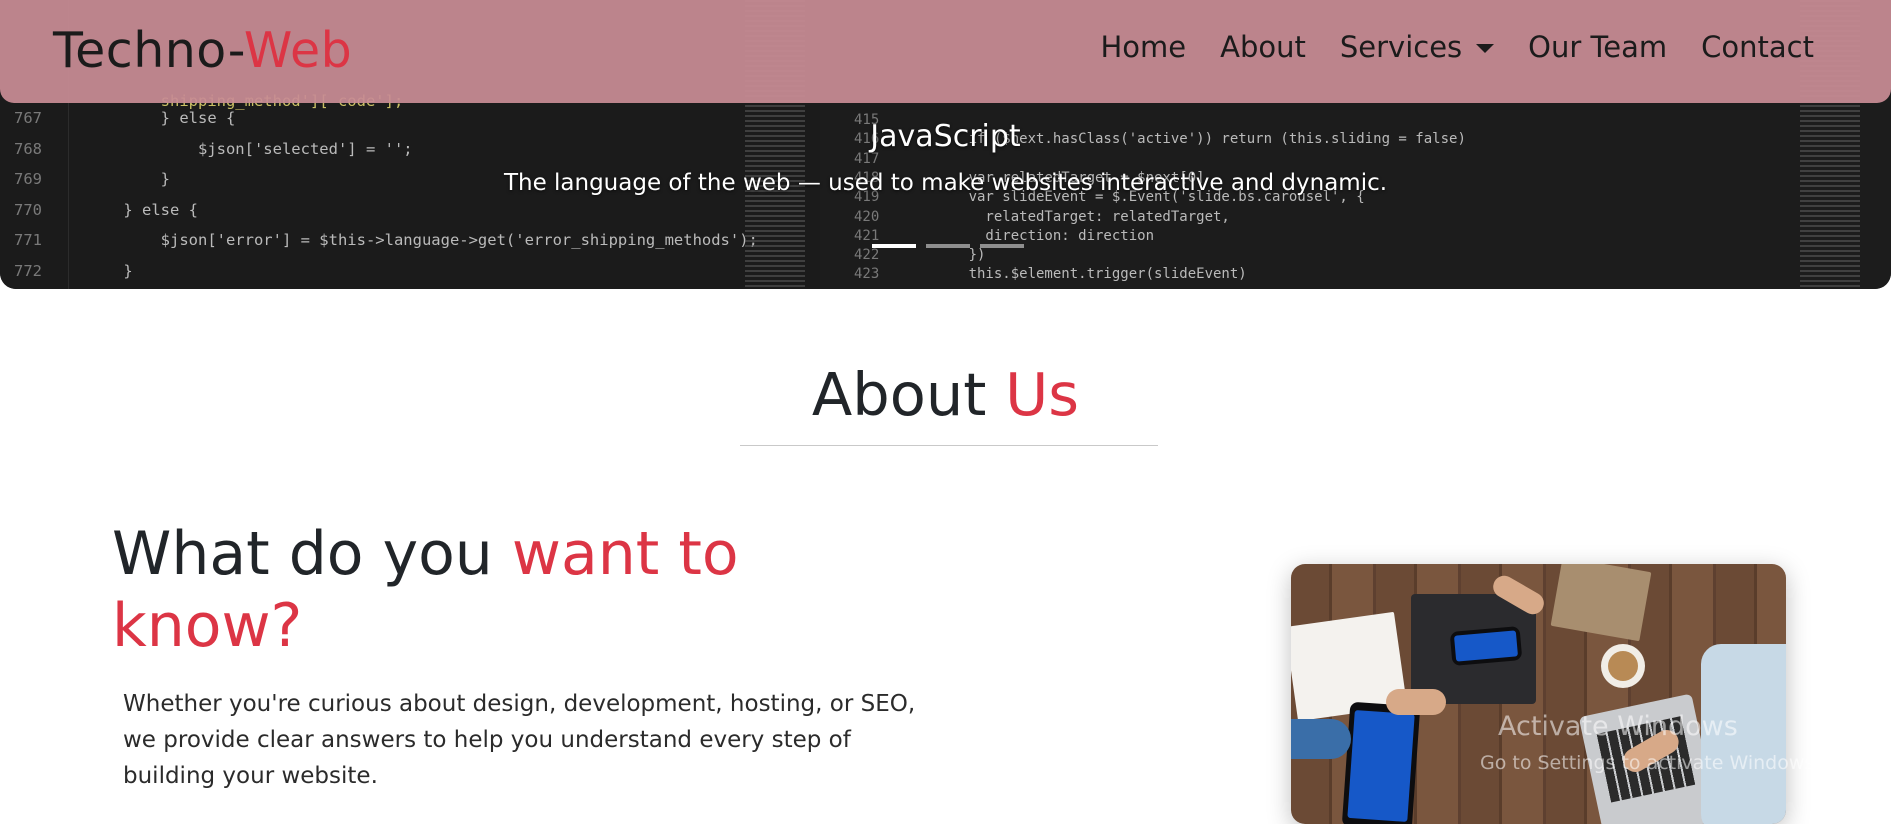 The image size is (1891, 824). What do you see at coordinates (1381, 762) in the screenshot?
I see `photo-phone-large` at bounding box center [1381, 762].